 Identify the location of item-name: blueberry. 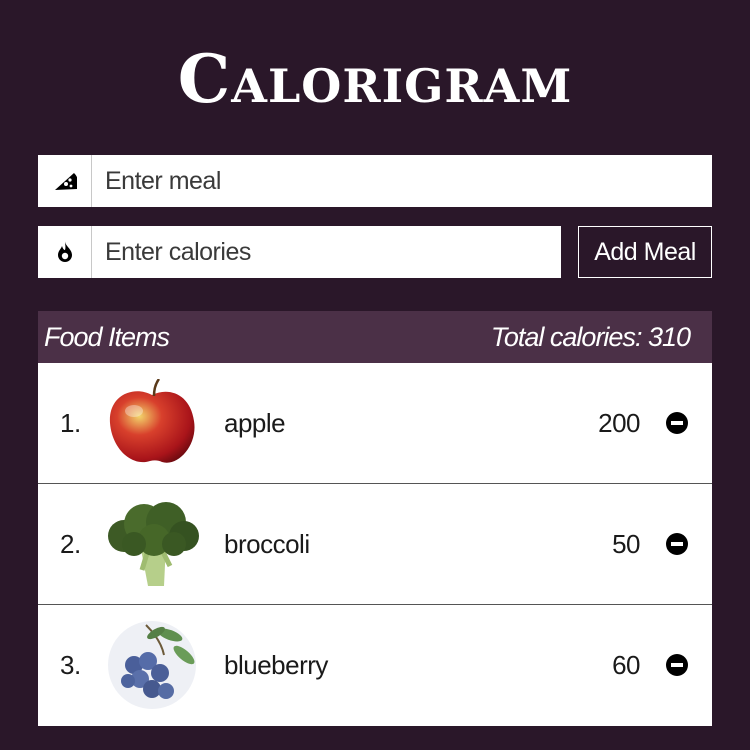
(276, 665).